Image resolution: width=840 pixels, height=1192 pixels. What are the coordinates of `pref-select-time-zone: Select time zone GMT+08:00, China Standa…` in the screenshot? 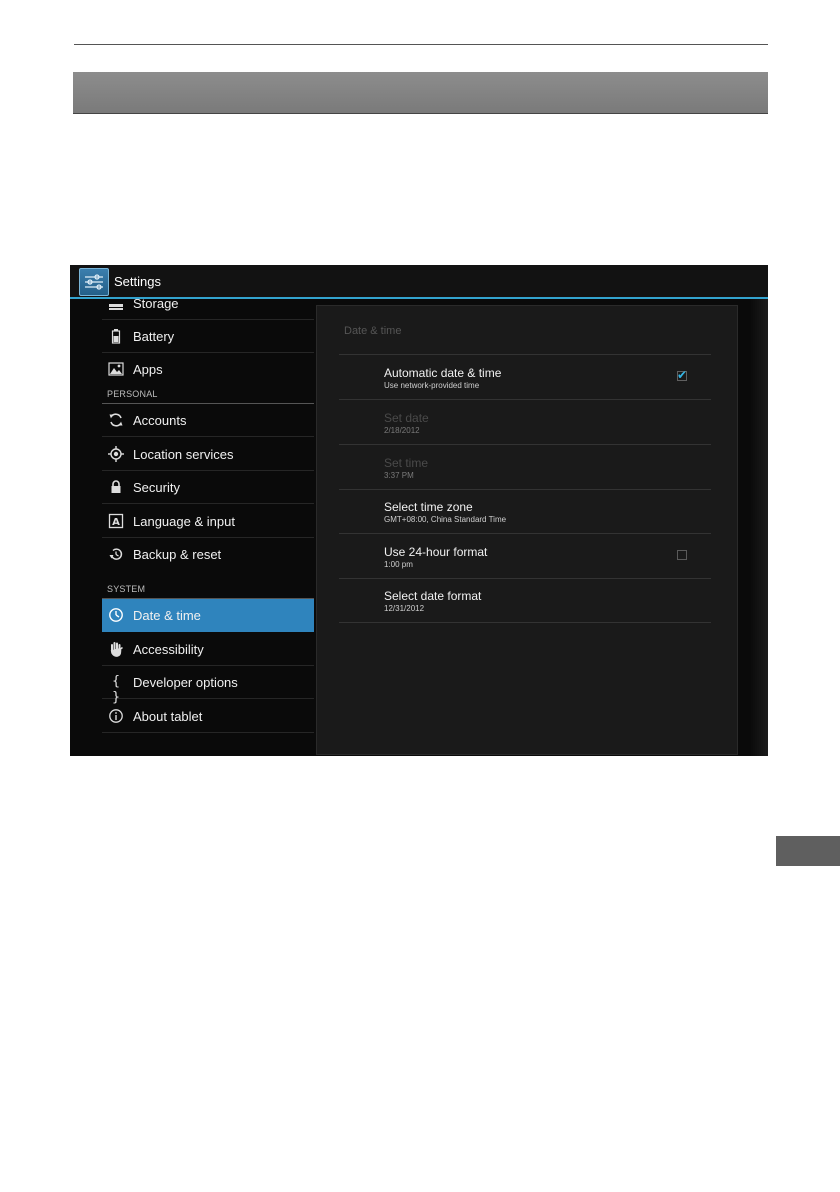 It's located at (525, 511).